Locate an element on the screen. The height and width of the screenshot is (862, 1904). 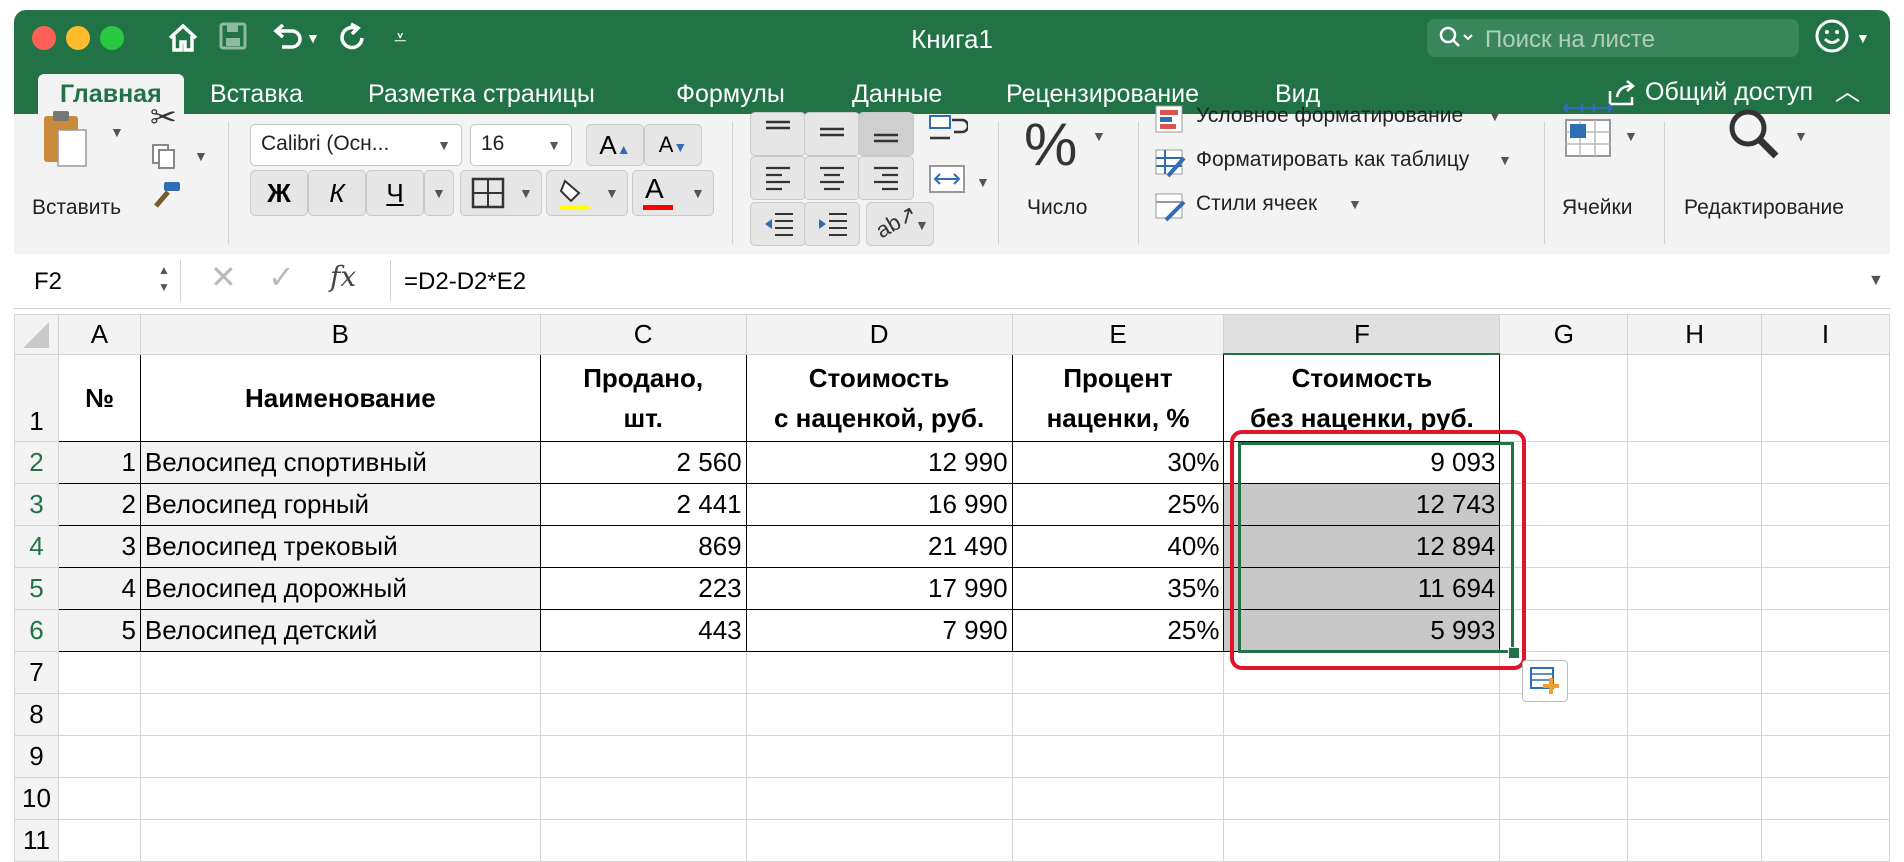
function-icon: fx is located at coordinates (343, 276).